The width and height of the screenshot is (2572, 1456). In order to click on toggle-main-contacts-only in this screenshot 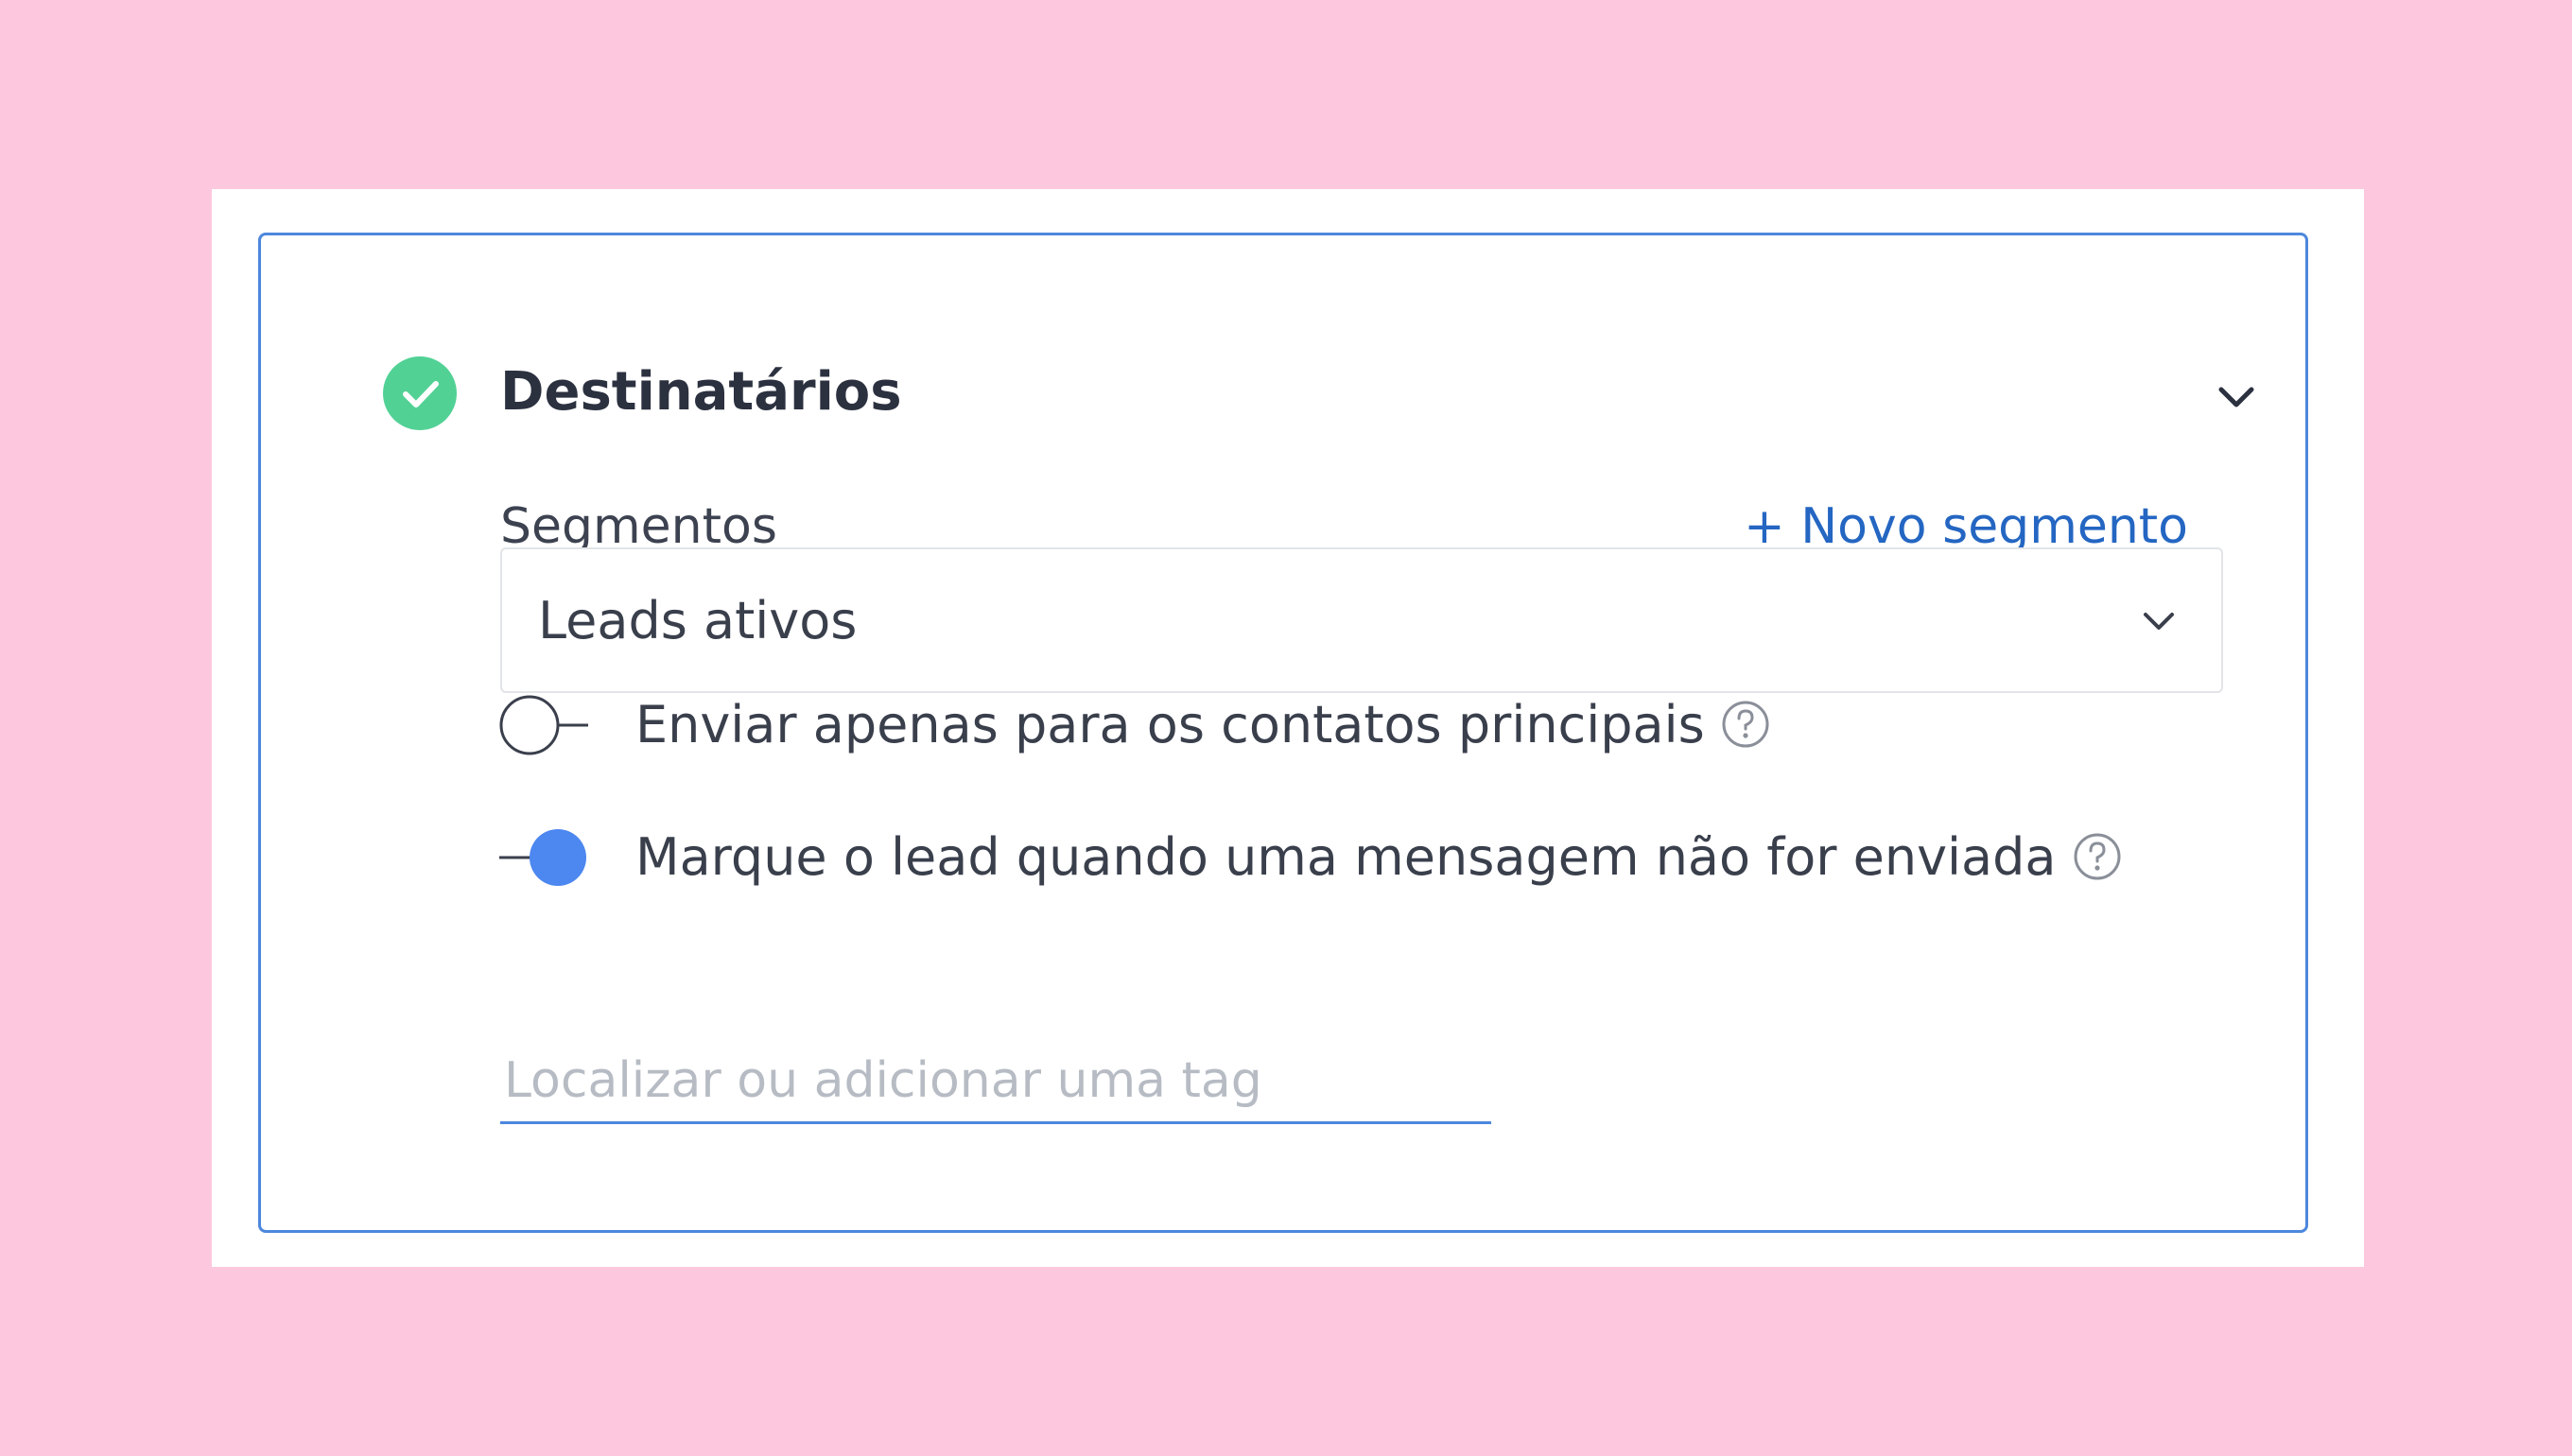, I will do `click(544, 725)`.